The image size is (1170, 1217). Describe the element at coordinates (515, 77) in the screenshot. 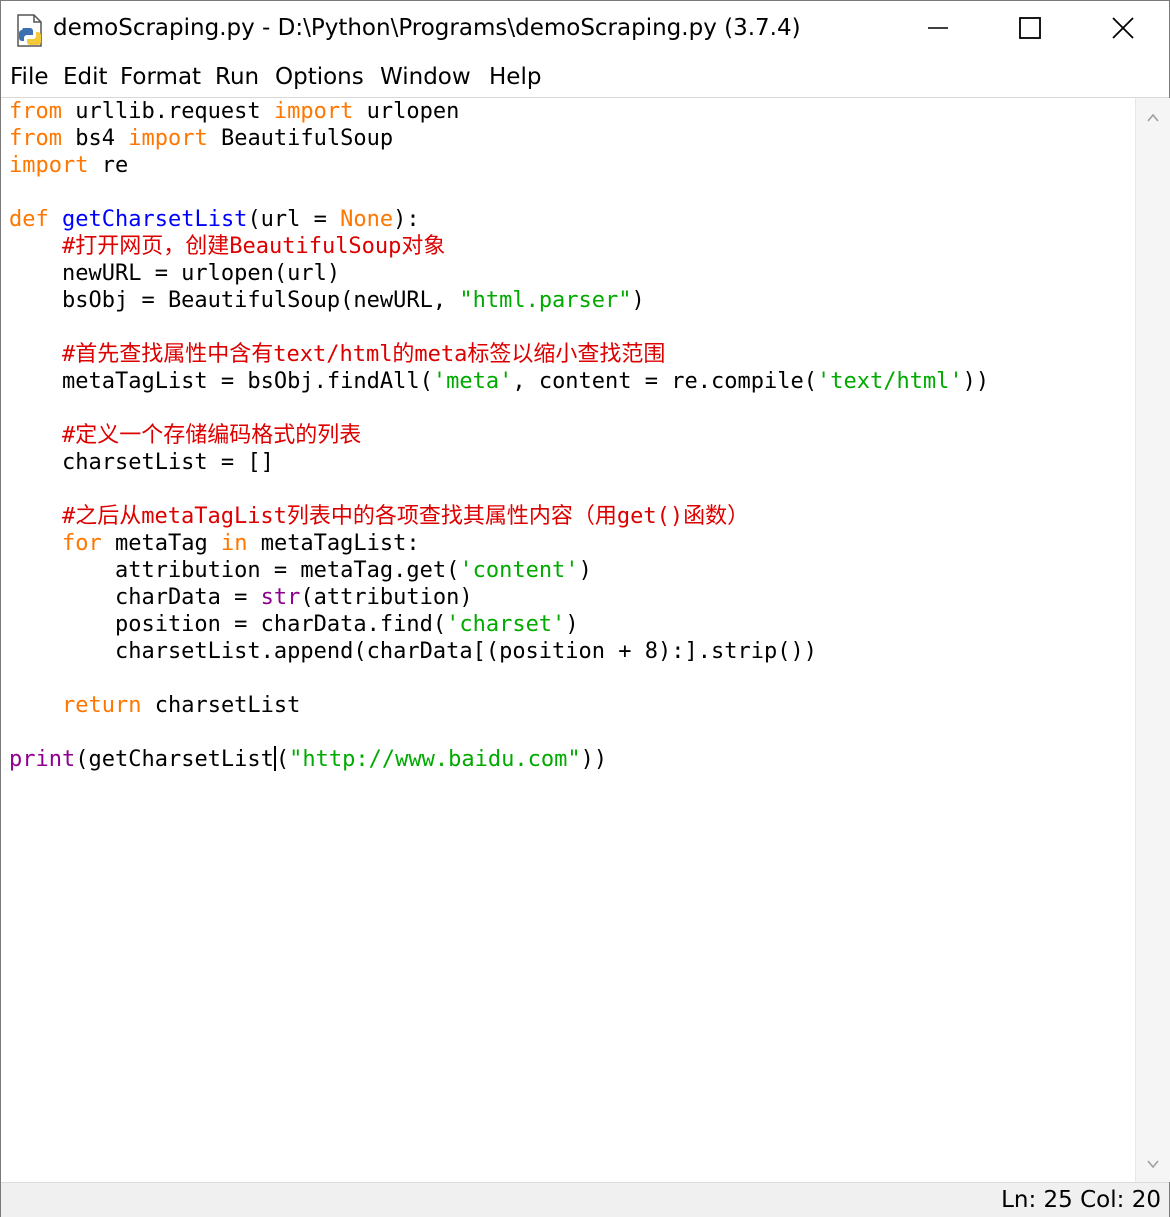

I see `menu-help: Help` at that location.